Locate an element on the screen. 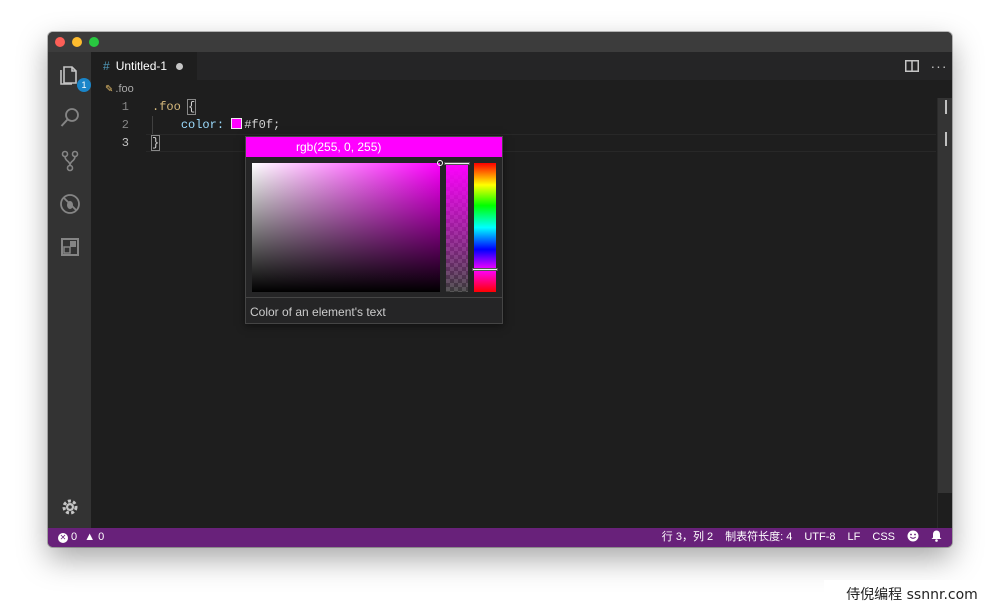 This screenshot has height=610, width=1000. tab-label: Untitled-1 is located at coordinates (141, 66).